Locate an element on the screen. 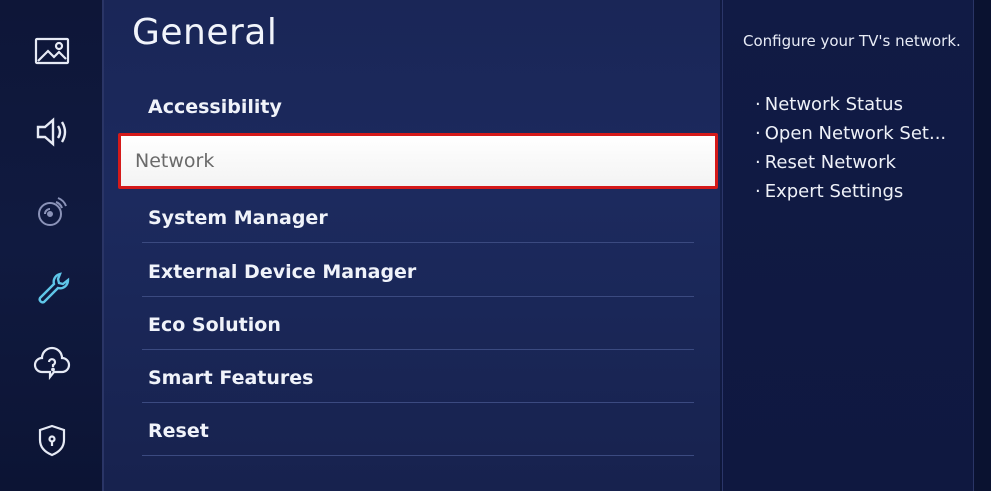  info-description: Configure your TV's network. is located at coordinates (852, 41).